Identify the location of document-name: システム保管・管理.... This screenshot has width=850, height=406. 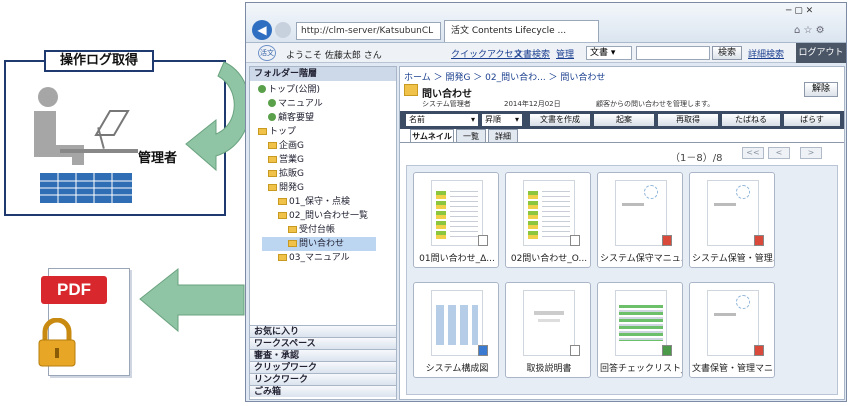
(733, 259).